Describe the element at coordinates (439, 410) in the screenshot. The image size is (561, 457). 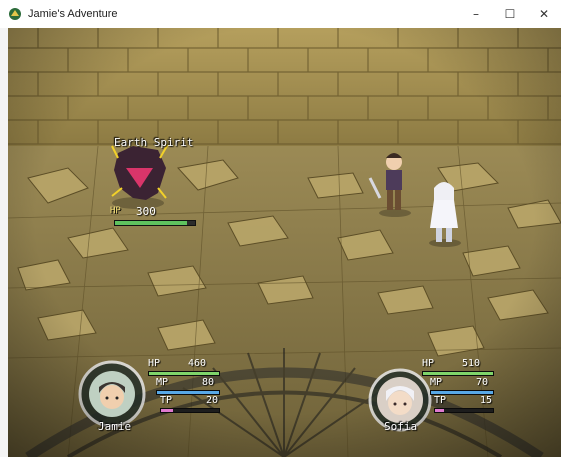
I see `sofia-tp-fill` at that location.